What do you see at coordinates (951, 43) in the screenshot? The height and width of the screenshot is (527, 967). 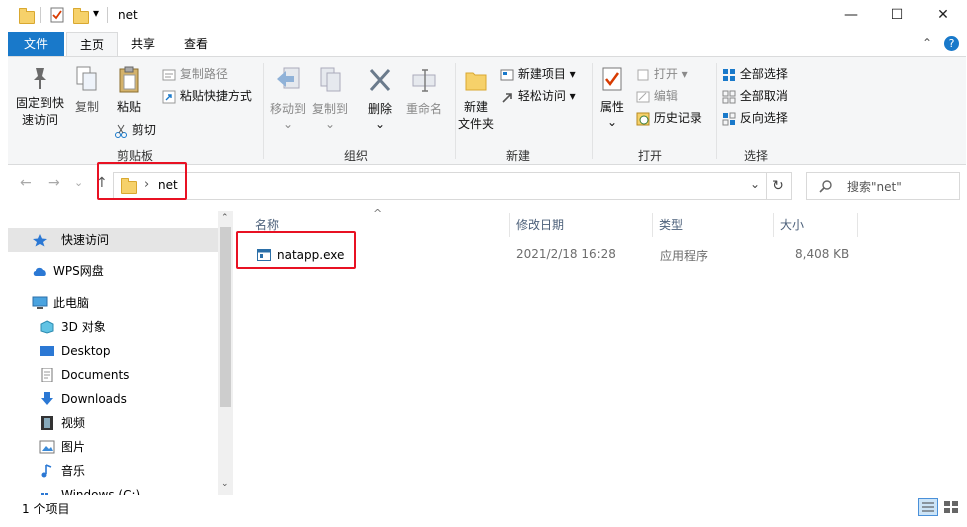 I see `help-button: ?` at bounding box center [951, 43].